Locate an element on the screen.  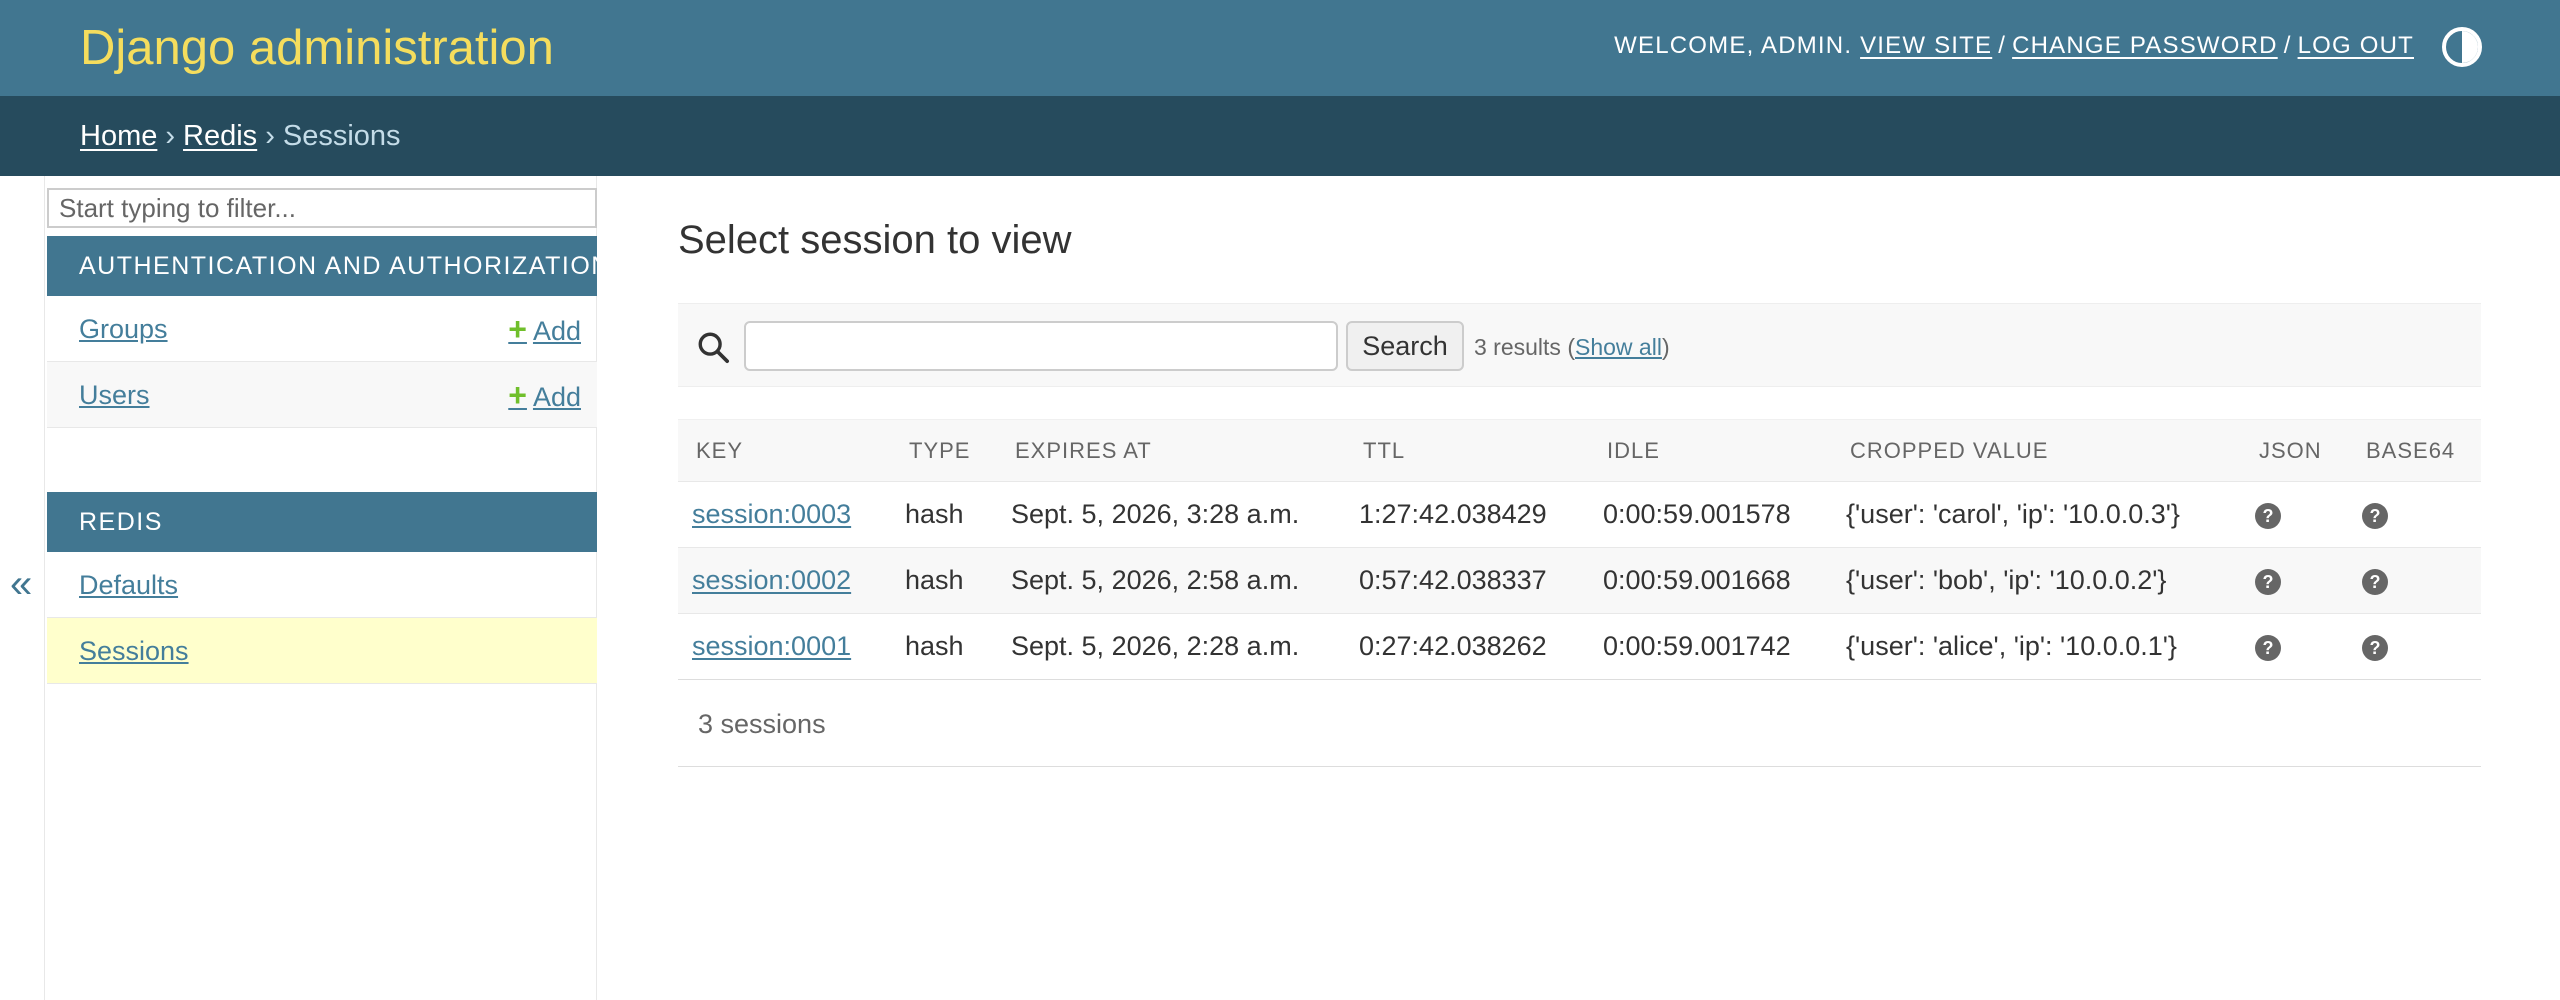
breadcrumb-current: Sessions is located at coordinates (341, 136).